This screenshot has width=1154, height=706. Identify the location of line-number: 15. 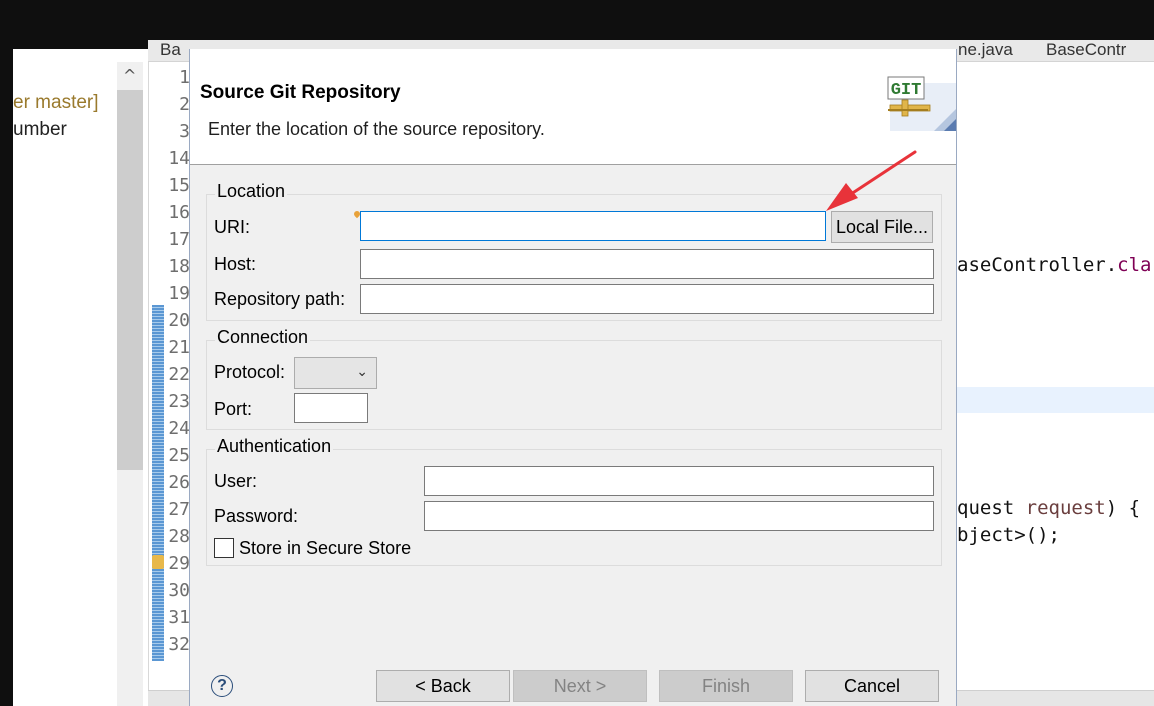
(179, 185).